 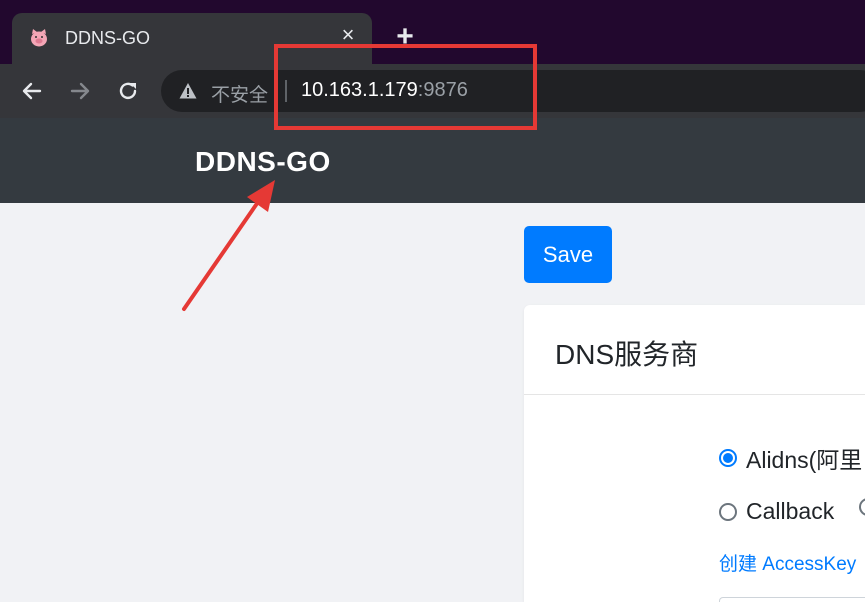 I want to click on arrow-right-icon, so click(x=80, y=91).